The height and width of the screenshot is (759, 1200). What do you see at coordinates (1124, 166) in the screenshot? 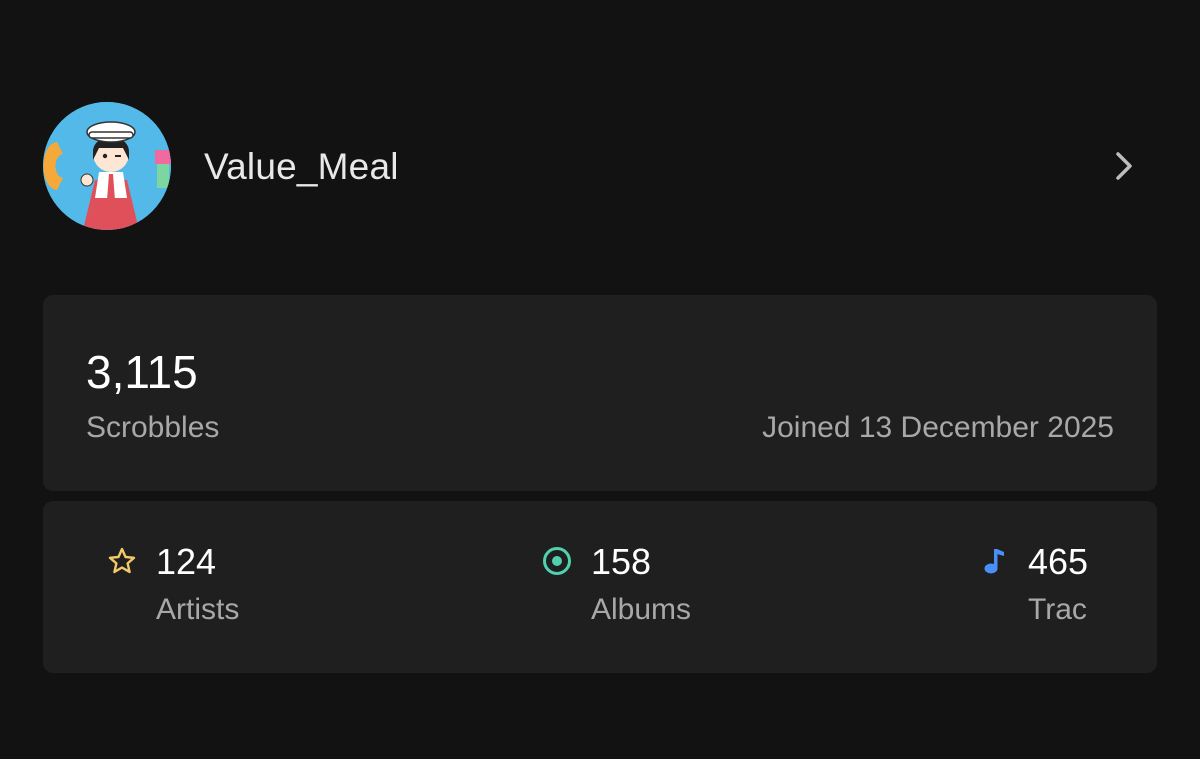
I see `chevron-right-icon` at bounding box center [1124, 166].